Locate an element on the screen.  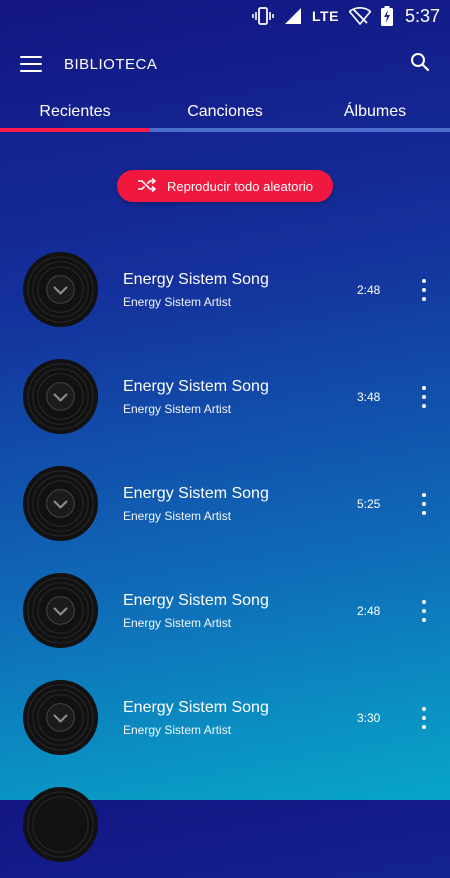
vibrate-icon is located at coordinates (263, 16).